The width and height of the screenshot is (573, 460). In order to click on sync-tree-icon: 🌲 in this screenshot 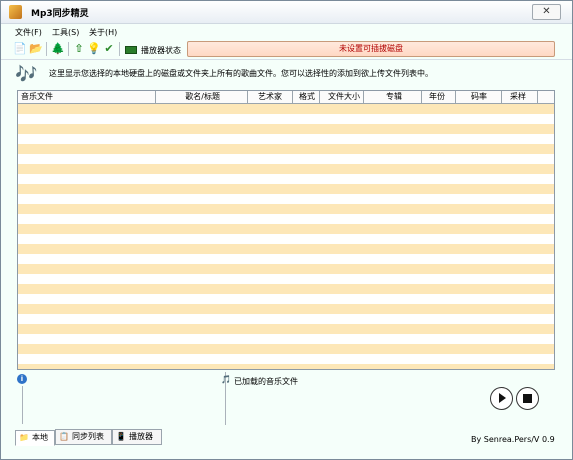, I will do `click(58, 49)`.